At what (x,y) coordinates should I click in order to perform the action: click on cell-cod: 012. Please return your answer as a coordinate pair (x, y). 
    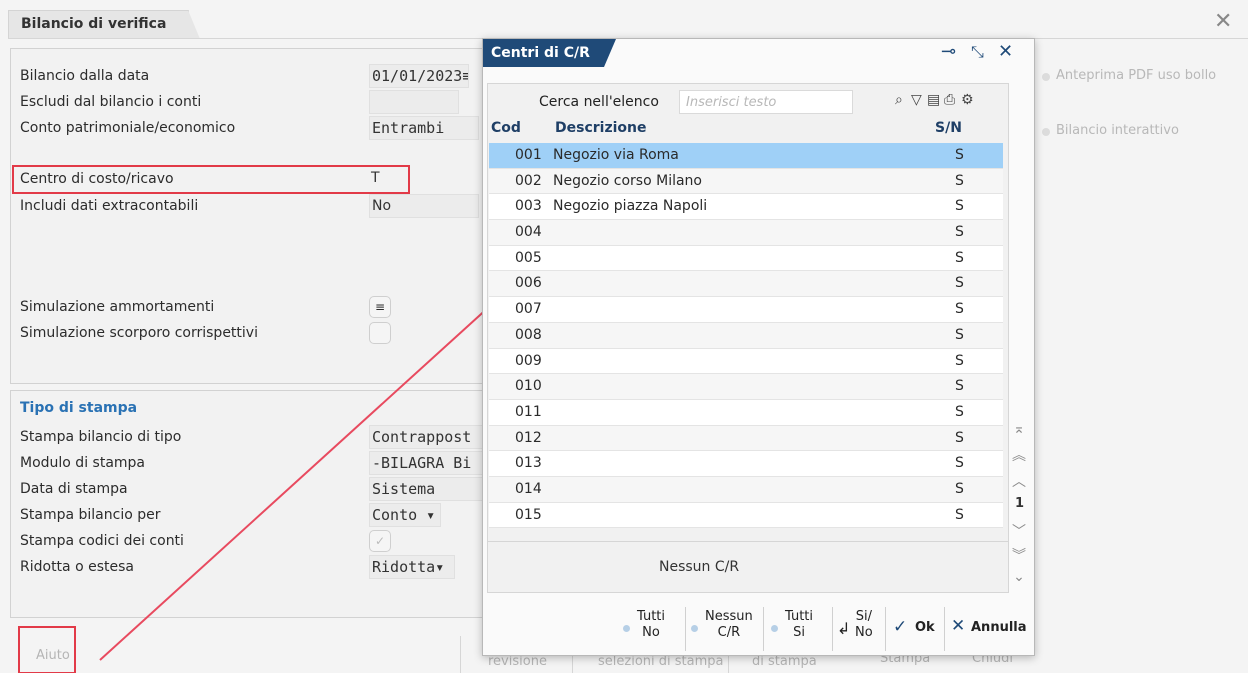
    Looking at the image, I should click on (528, 437).